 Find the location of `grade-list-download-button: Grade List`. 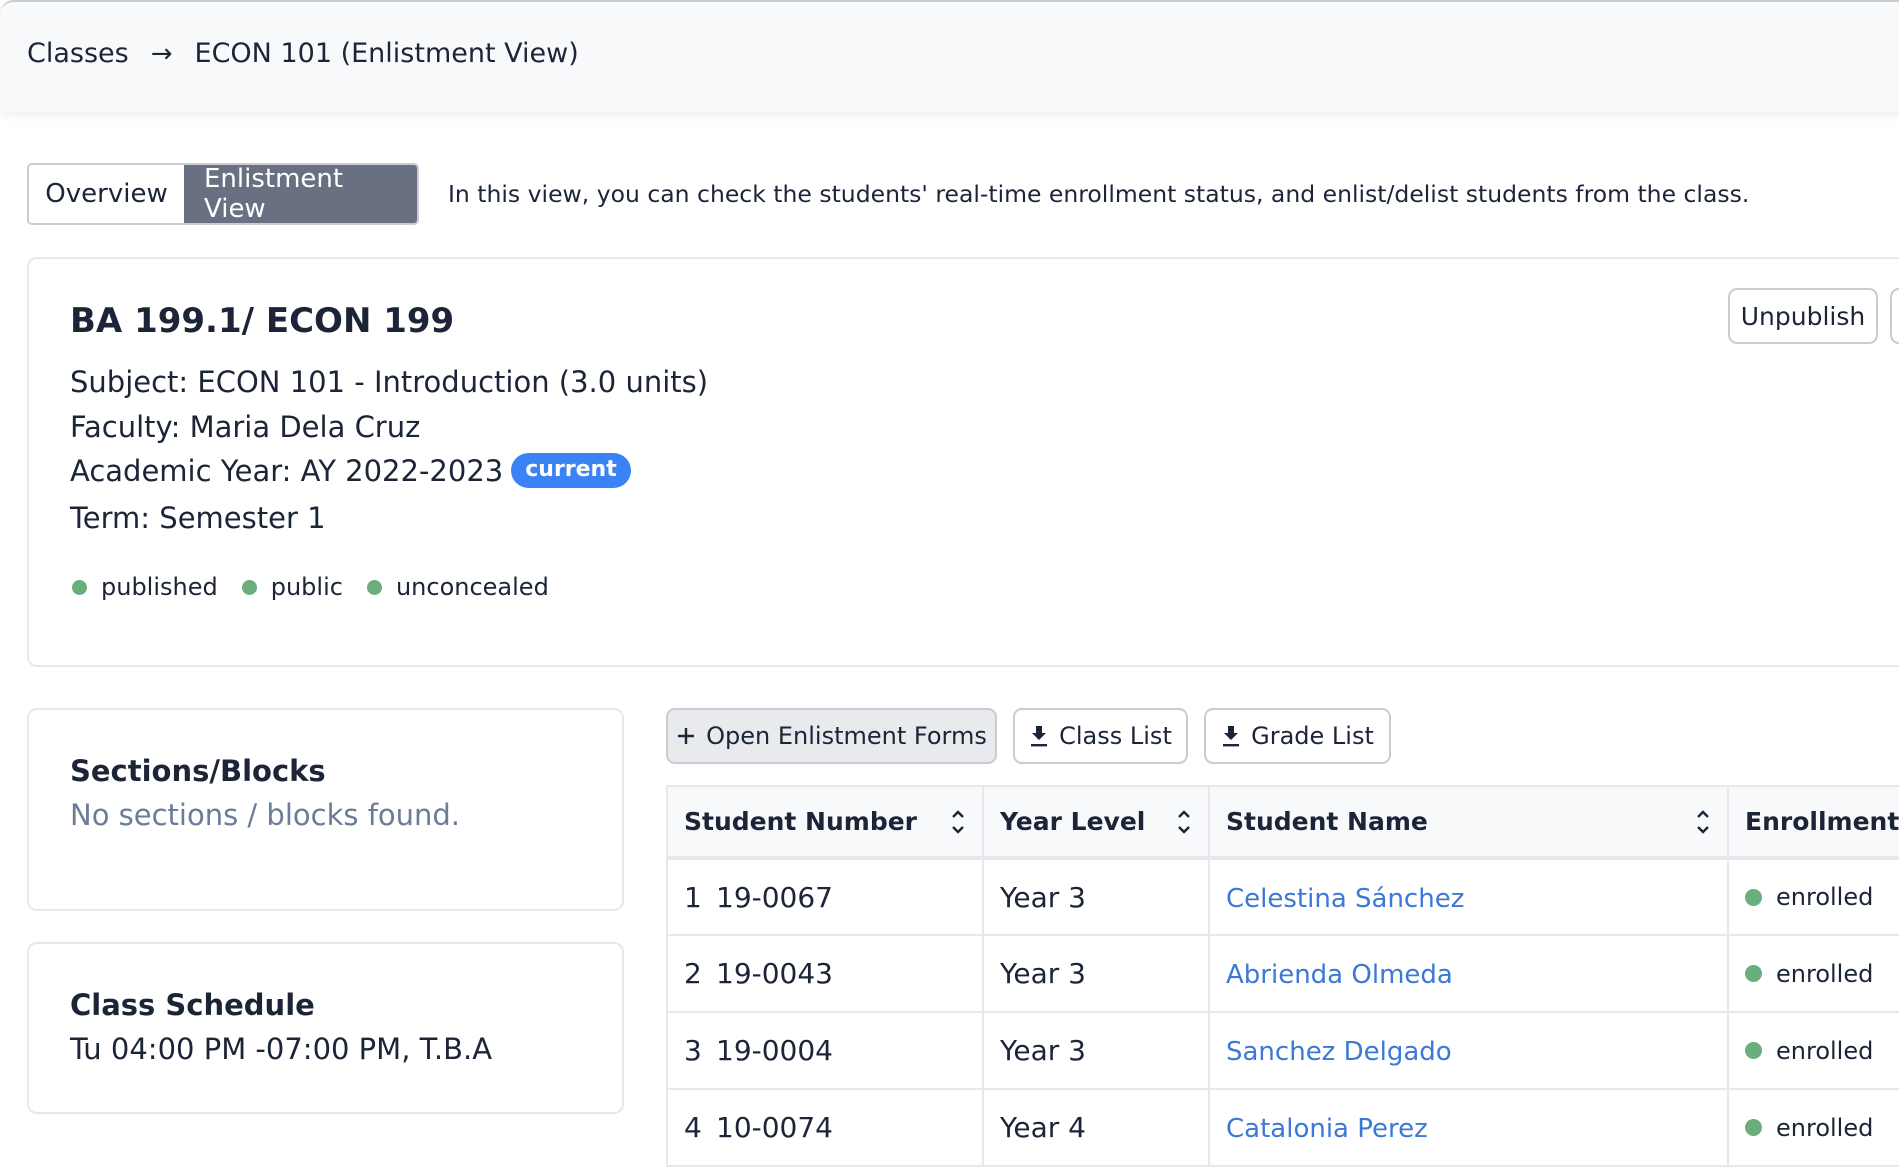

grade-list-download-button: Grade List is located at coordinates (1297, 736).